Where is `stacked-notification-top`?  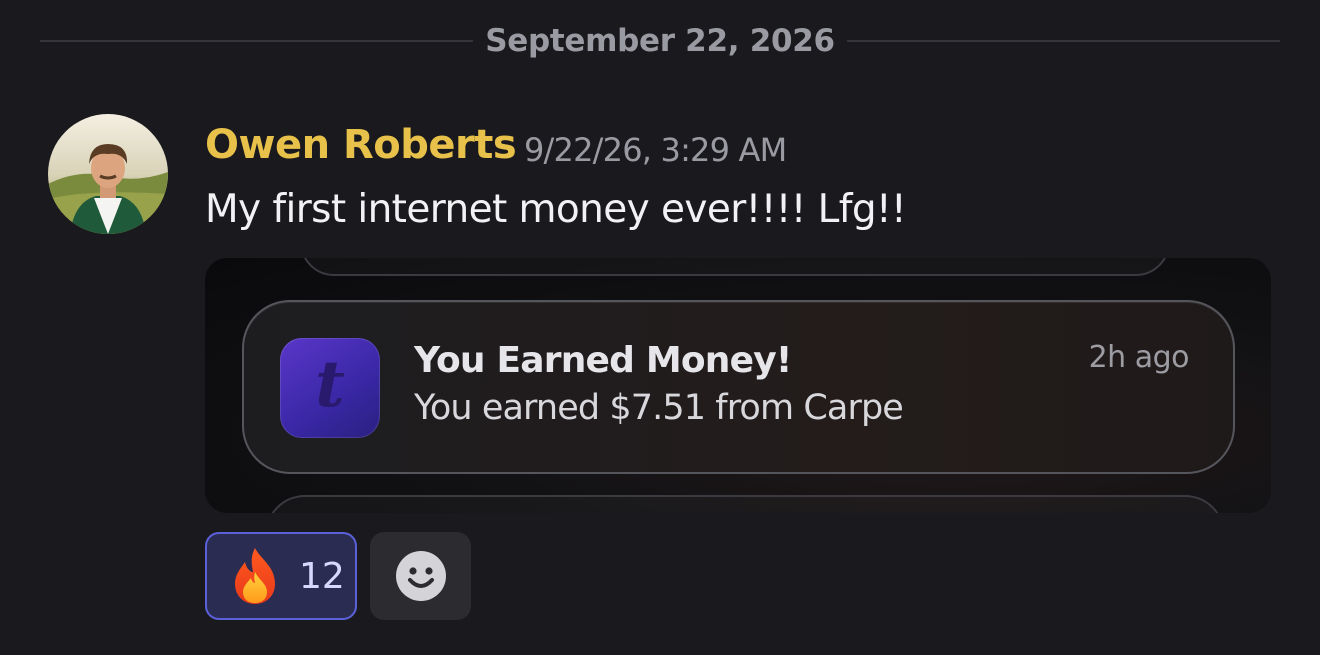 stacked-notification-top is located at coordinates (735, 267).